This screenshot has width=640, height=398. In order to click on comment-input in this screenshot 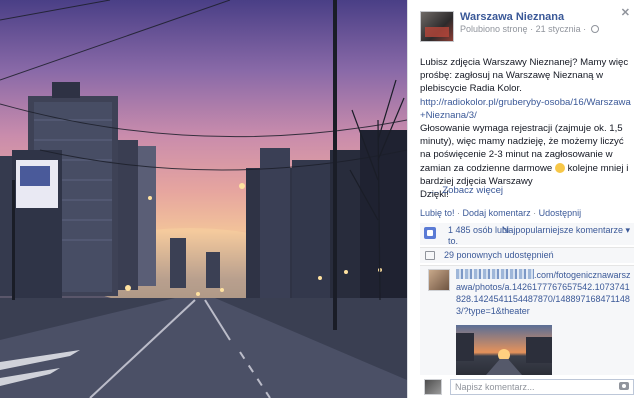, I will do `click(542, 387)`.